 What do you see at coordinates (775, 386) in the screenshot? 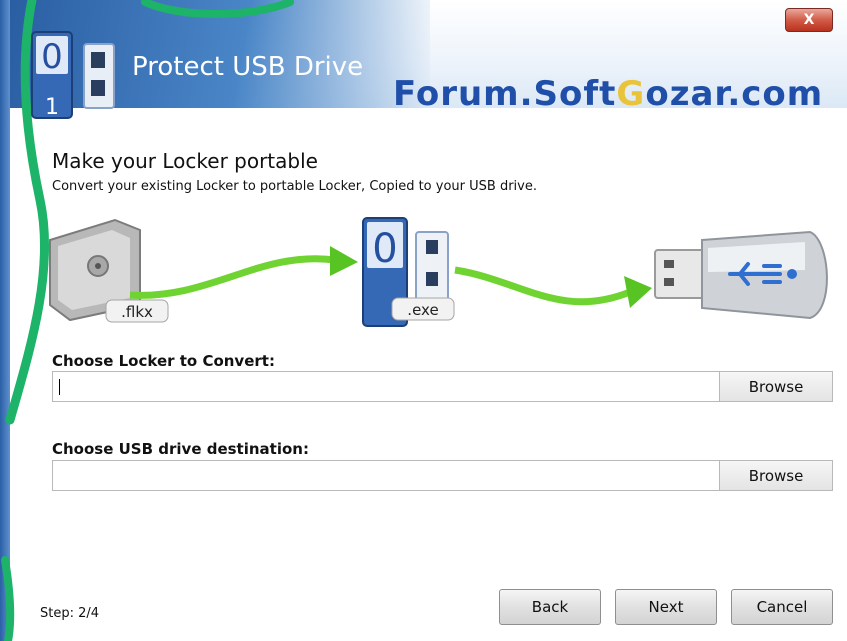
I see `browse-locker-button: Browse` at bounding box center [775, 386].